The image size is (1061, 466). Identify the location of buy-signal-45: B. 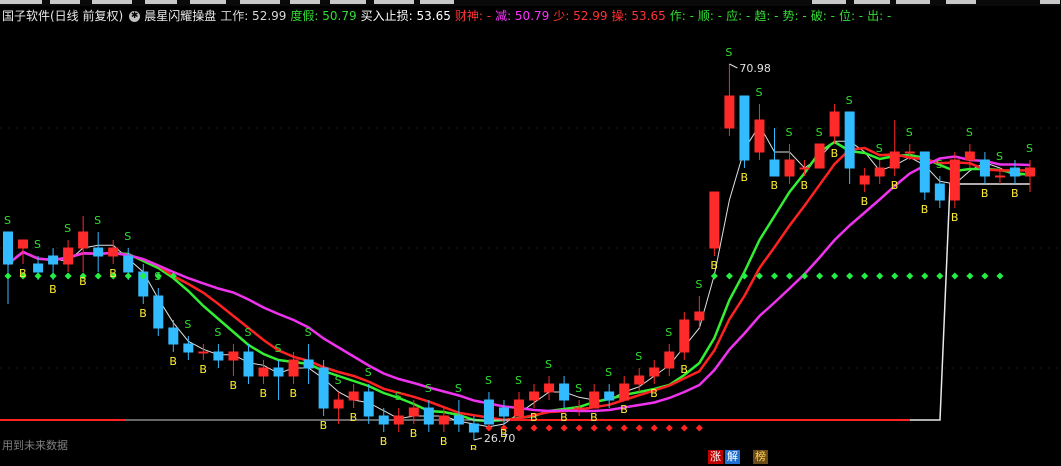
(684, 369).